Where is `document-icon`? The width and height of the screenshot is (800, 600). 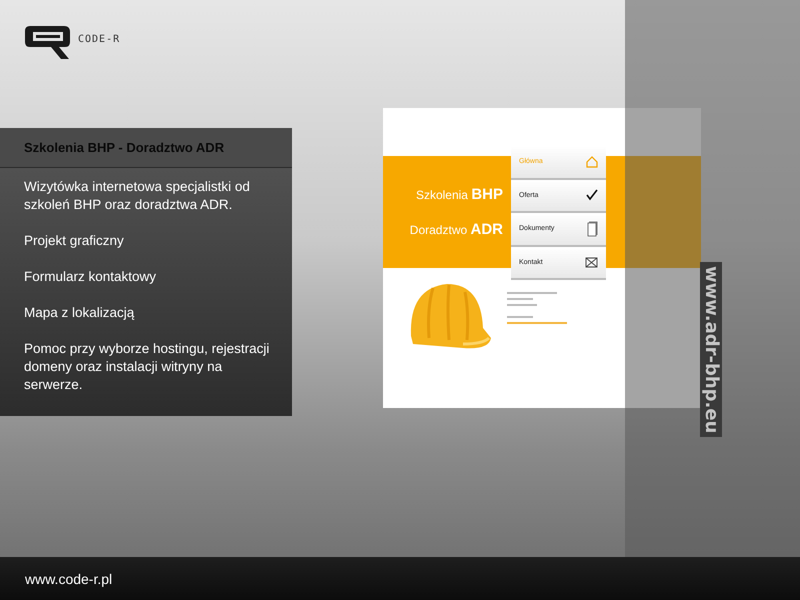 document-icon is located at coordinates (592, 228).